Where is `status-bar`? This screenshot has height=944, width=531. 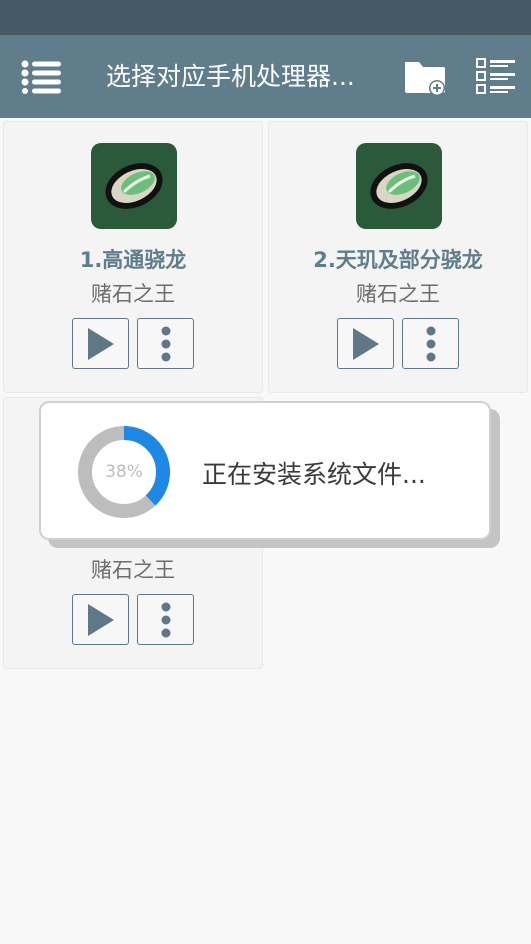
status-bar is located at coordinates (265, 17).